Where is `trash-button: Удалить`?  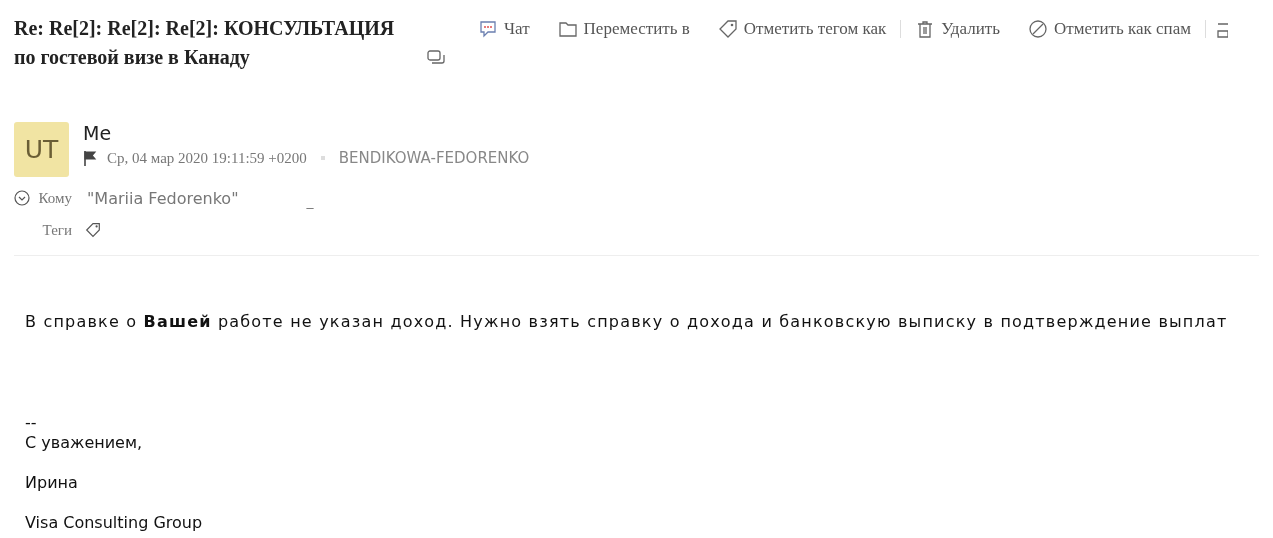 trash-button: Удалить is located at coordinates (957, 29).